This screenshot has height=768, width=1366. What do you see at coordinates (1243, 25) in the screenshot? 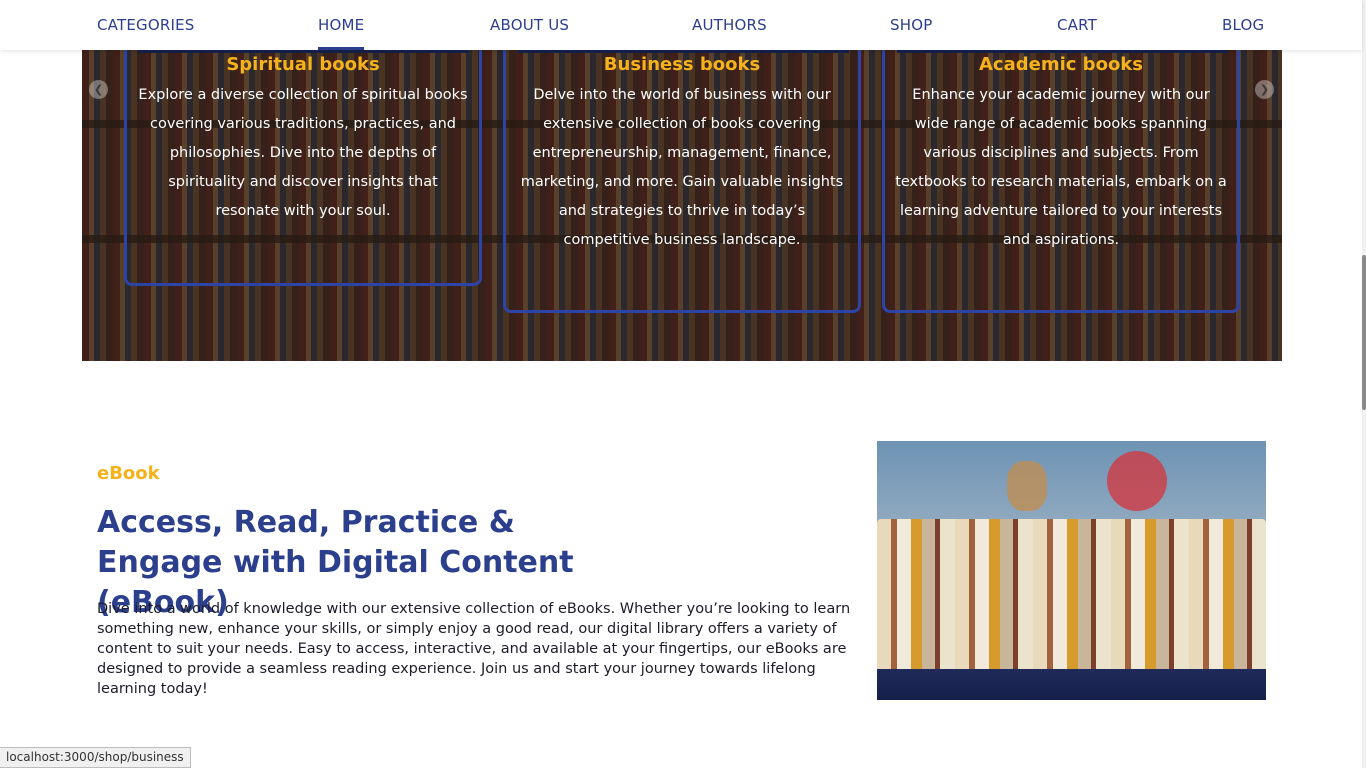
I see `nav-link-blog: BLOG` at bounding box center [1243, 25].